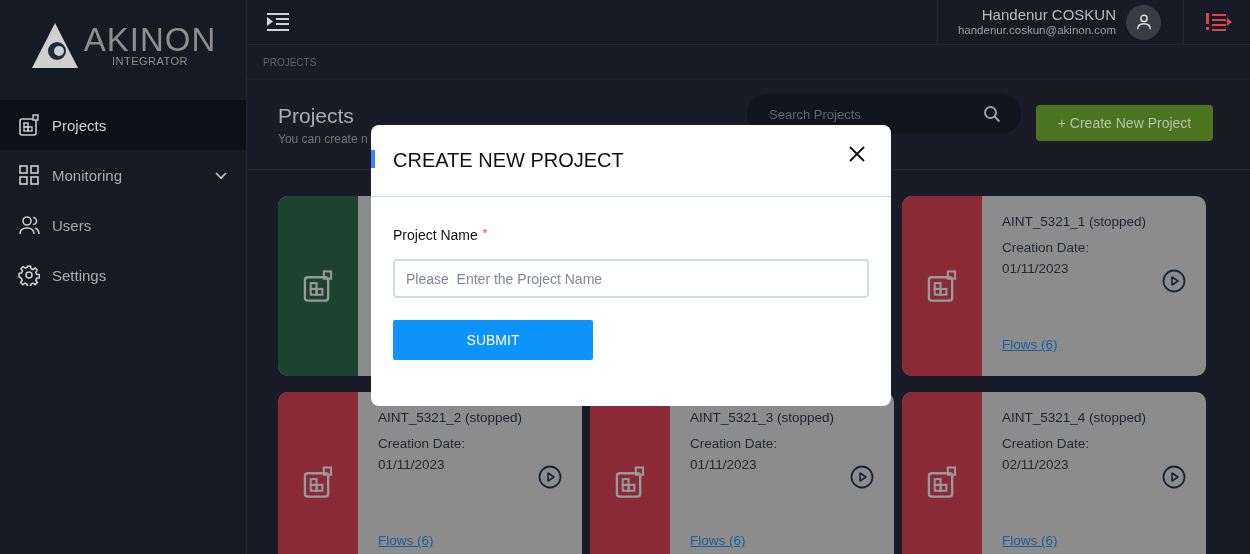 Image resolution: width=1250 pixels, height=554 pixels. Describe the element at coordinates (1124, 123) in the screenshot. I see `create-project-button: + Create New Project` at that location.